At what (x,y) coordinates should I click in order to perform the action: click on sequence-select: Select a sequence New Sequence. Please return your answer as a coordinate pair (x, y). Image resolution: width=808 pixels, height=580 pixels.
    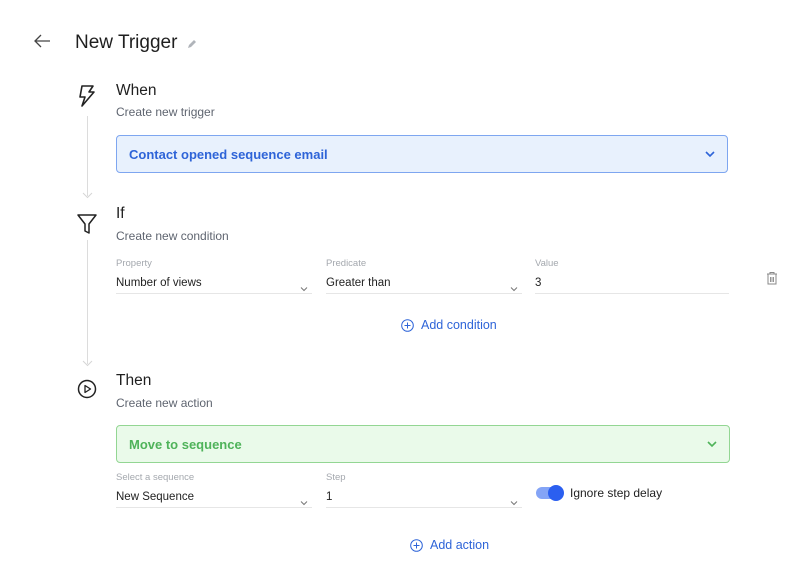
    Looking at the image, I should click on (214, 490).